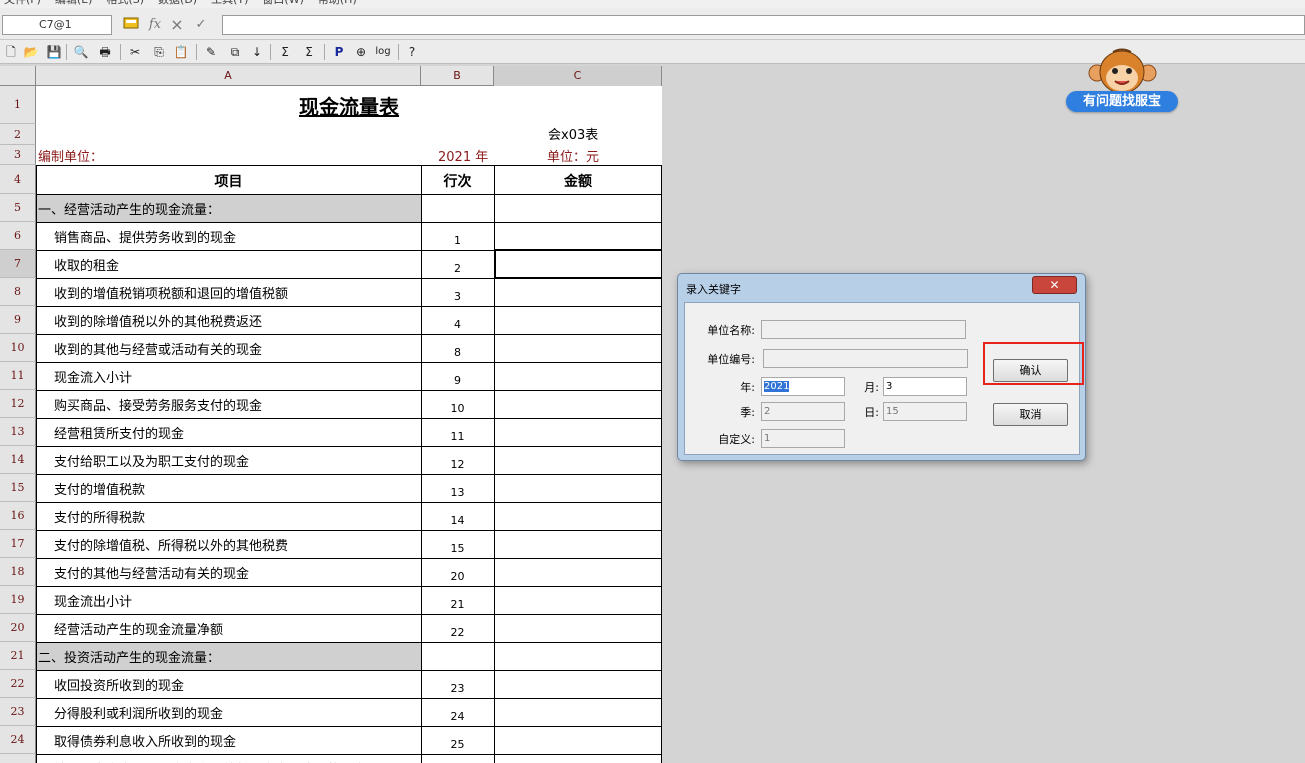  Describe the element at coordinates (236, 684) in the screenshot. I see `item-cell: 收回投资所收到的现金` at that location.